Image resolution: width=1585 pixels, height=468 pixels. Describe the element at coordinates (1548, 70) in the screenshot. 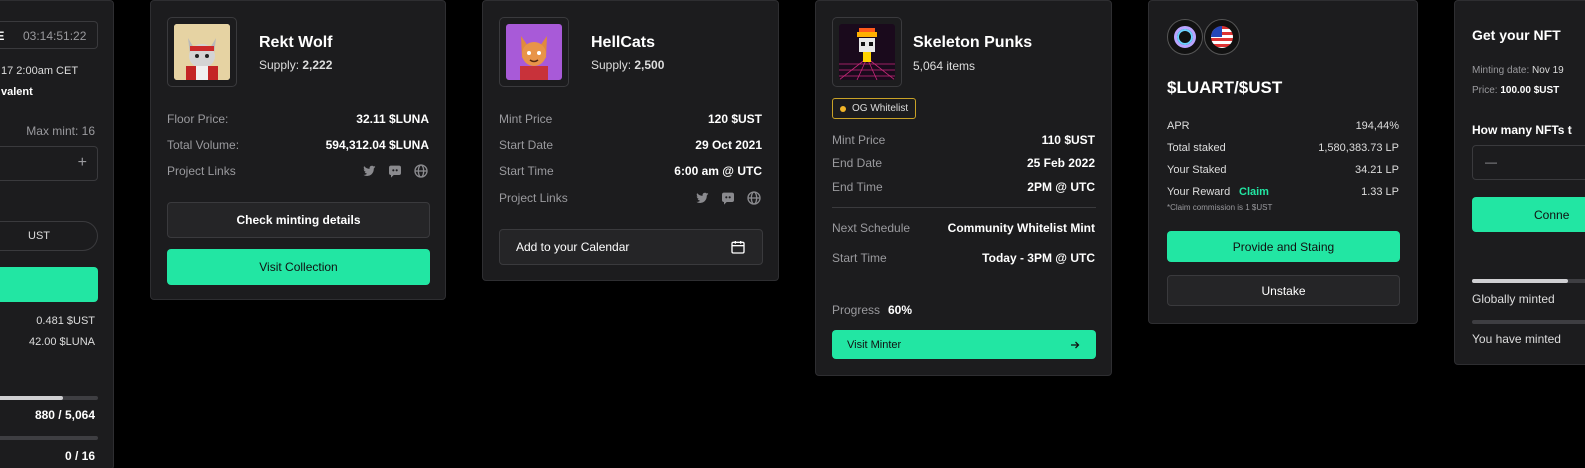

I see `minting-date-value: Nov 19` at that location.